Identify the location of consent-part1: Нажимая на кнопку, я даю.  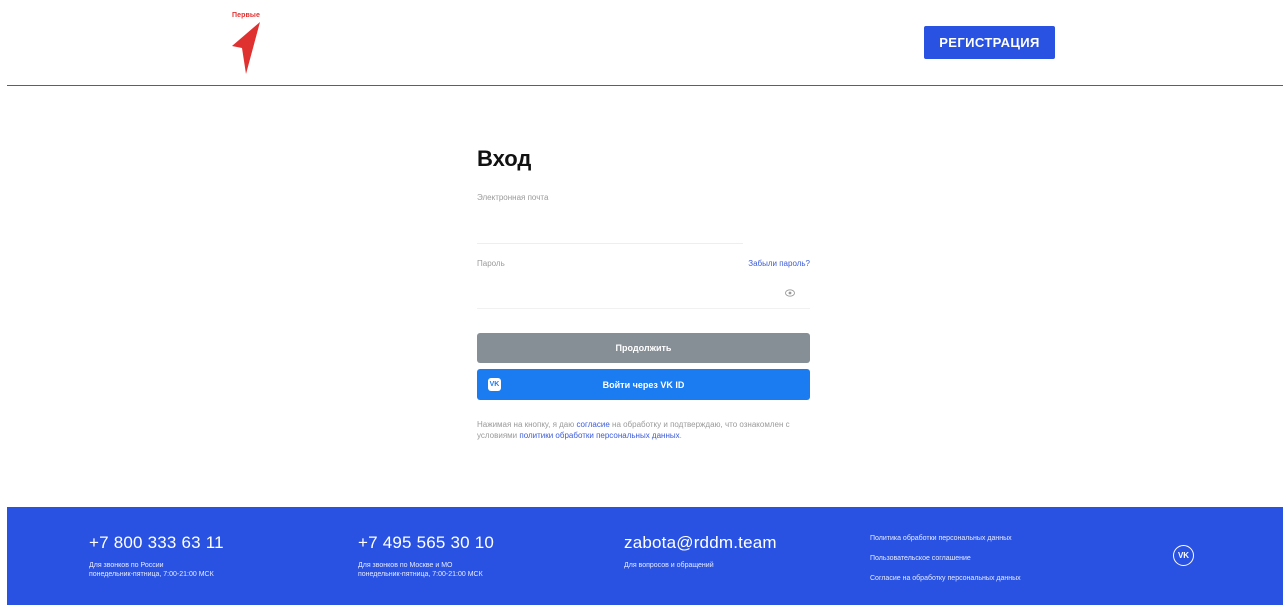
(527, 424).